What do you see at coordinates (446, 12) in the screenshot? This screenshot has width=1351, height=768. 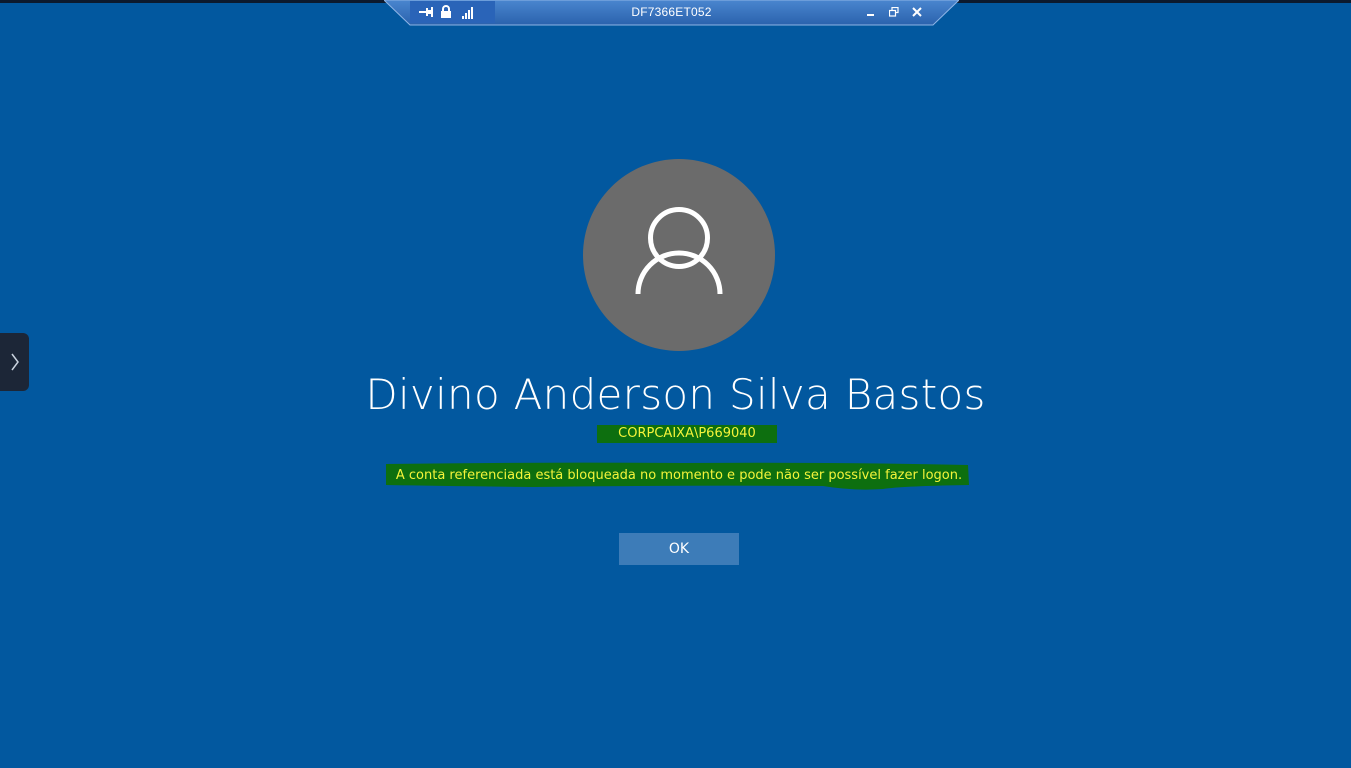 I see `lock-icon` at bounding box center [446, 12].